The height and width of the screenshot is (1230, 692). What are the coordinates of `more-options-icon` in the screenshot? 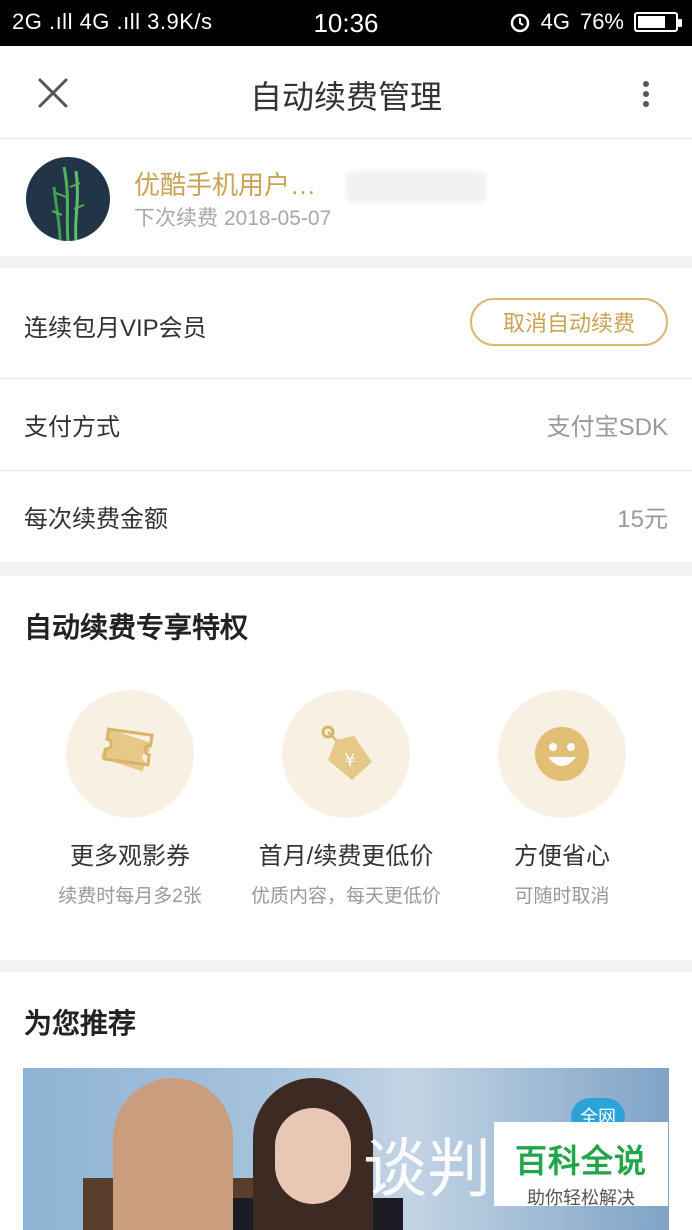 It's located at (646, 94).